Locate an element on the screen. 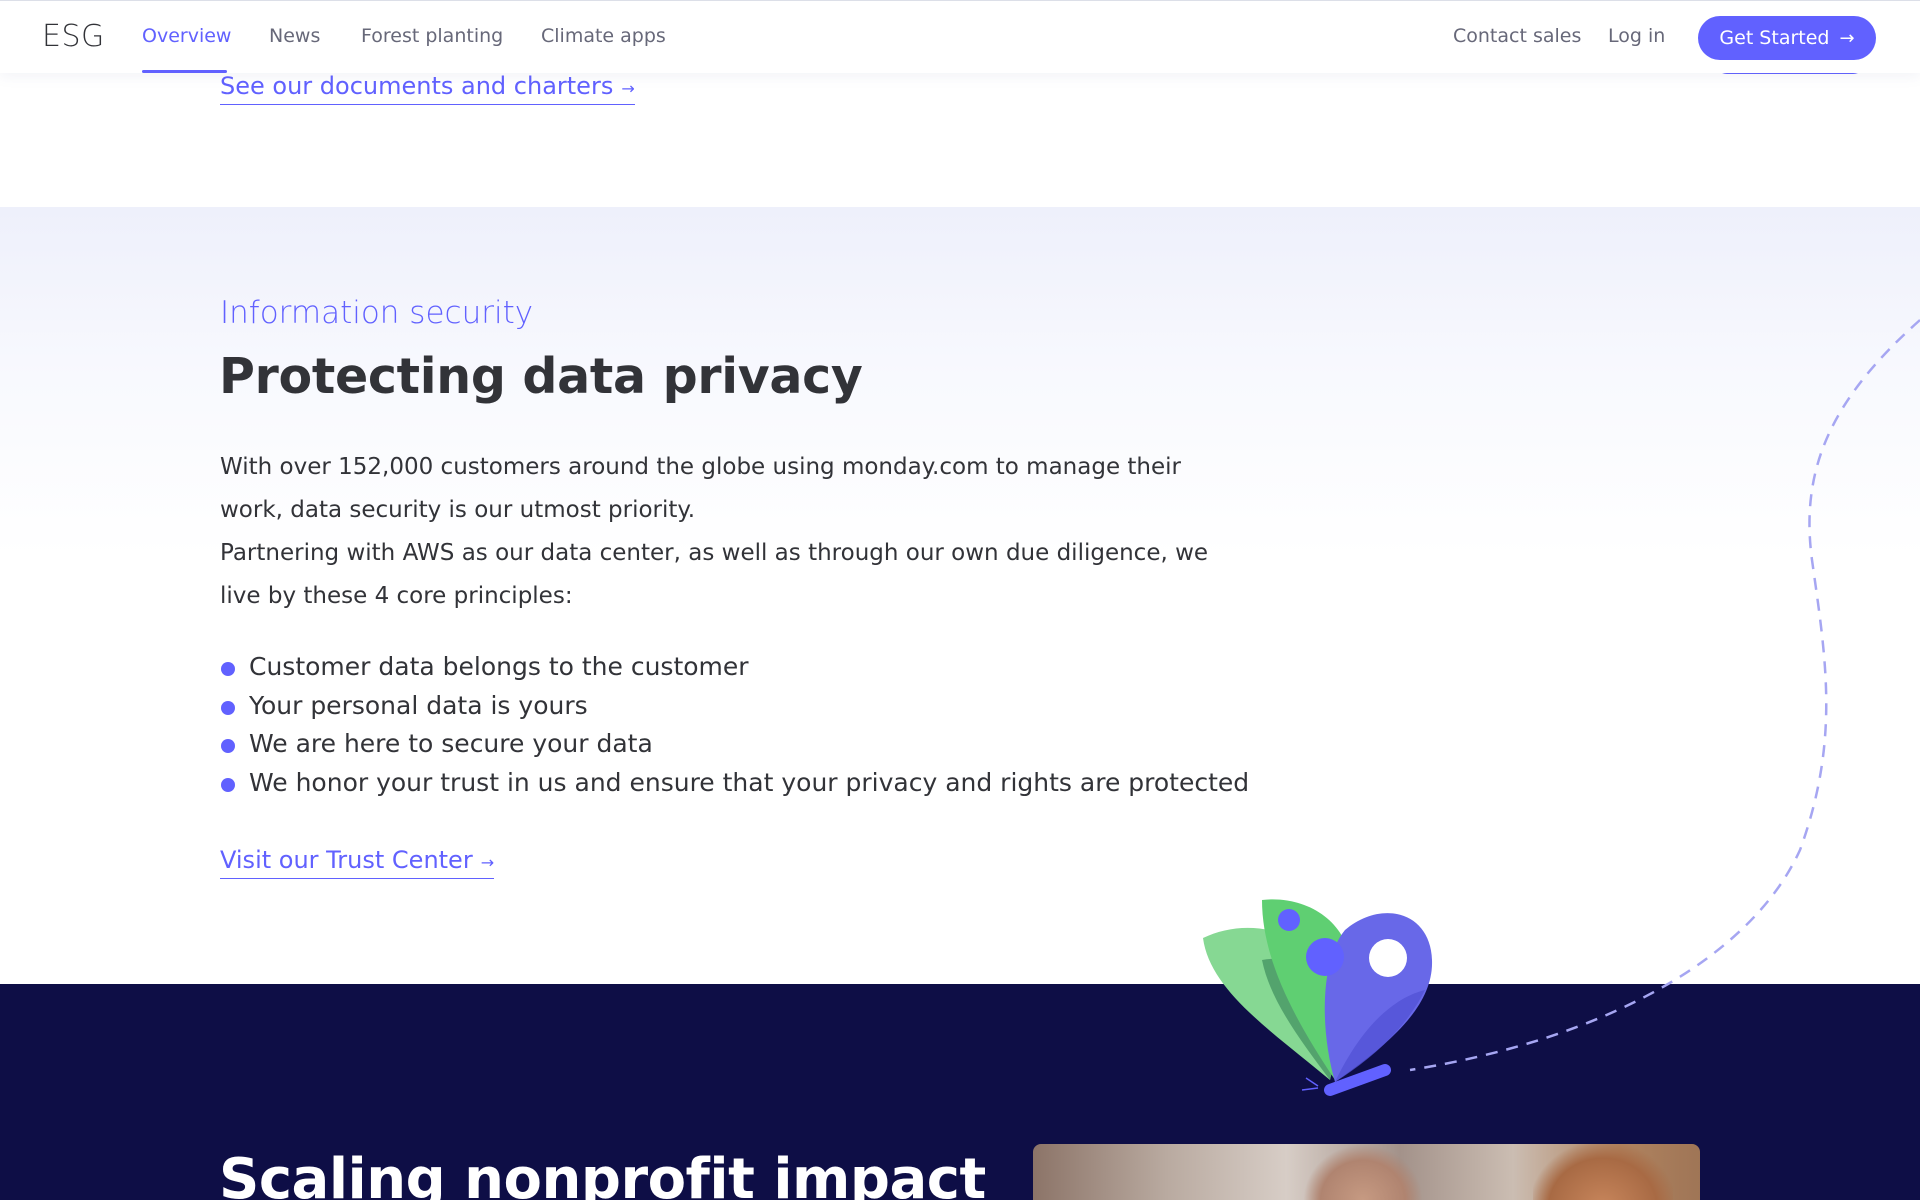  section-eyebrow: Information security is located at coordinates (377, 313).